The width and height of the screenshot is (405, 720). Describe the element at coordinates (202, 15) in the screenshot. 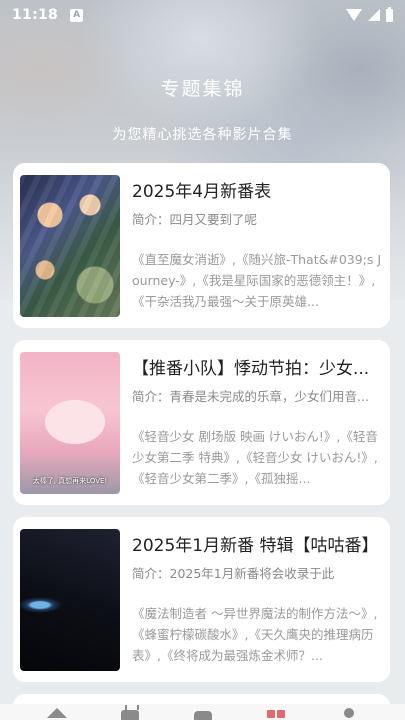

I see `status-bar: 11:18 A` at that location.